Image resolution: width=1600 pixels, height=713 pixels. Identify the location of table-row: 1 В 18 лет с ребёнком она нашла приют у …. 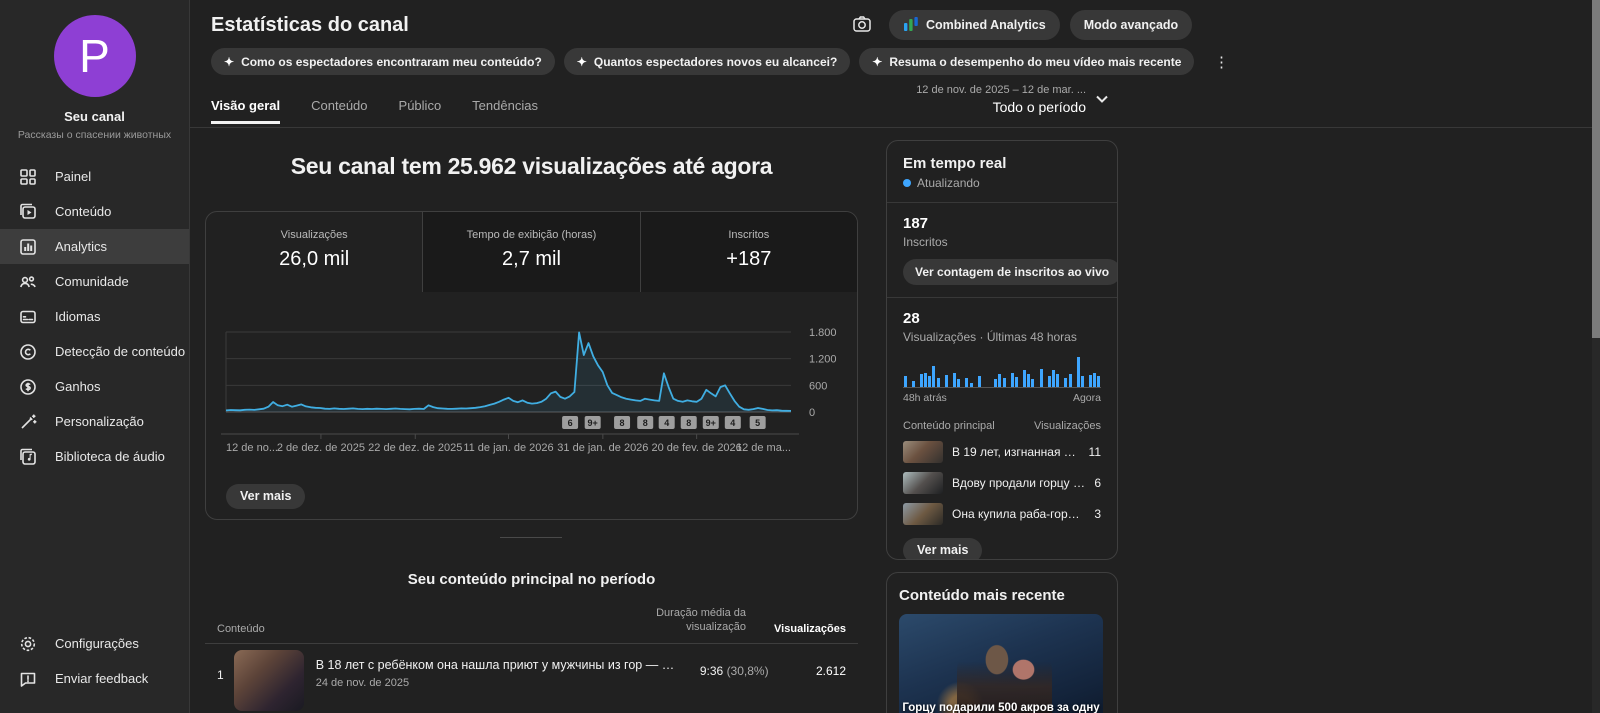
(531, 677).